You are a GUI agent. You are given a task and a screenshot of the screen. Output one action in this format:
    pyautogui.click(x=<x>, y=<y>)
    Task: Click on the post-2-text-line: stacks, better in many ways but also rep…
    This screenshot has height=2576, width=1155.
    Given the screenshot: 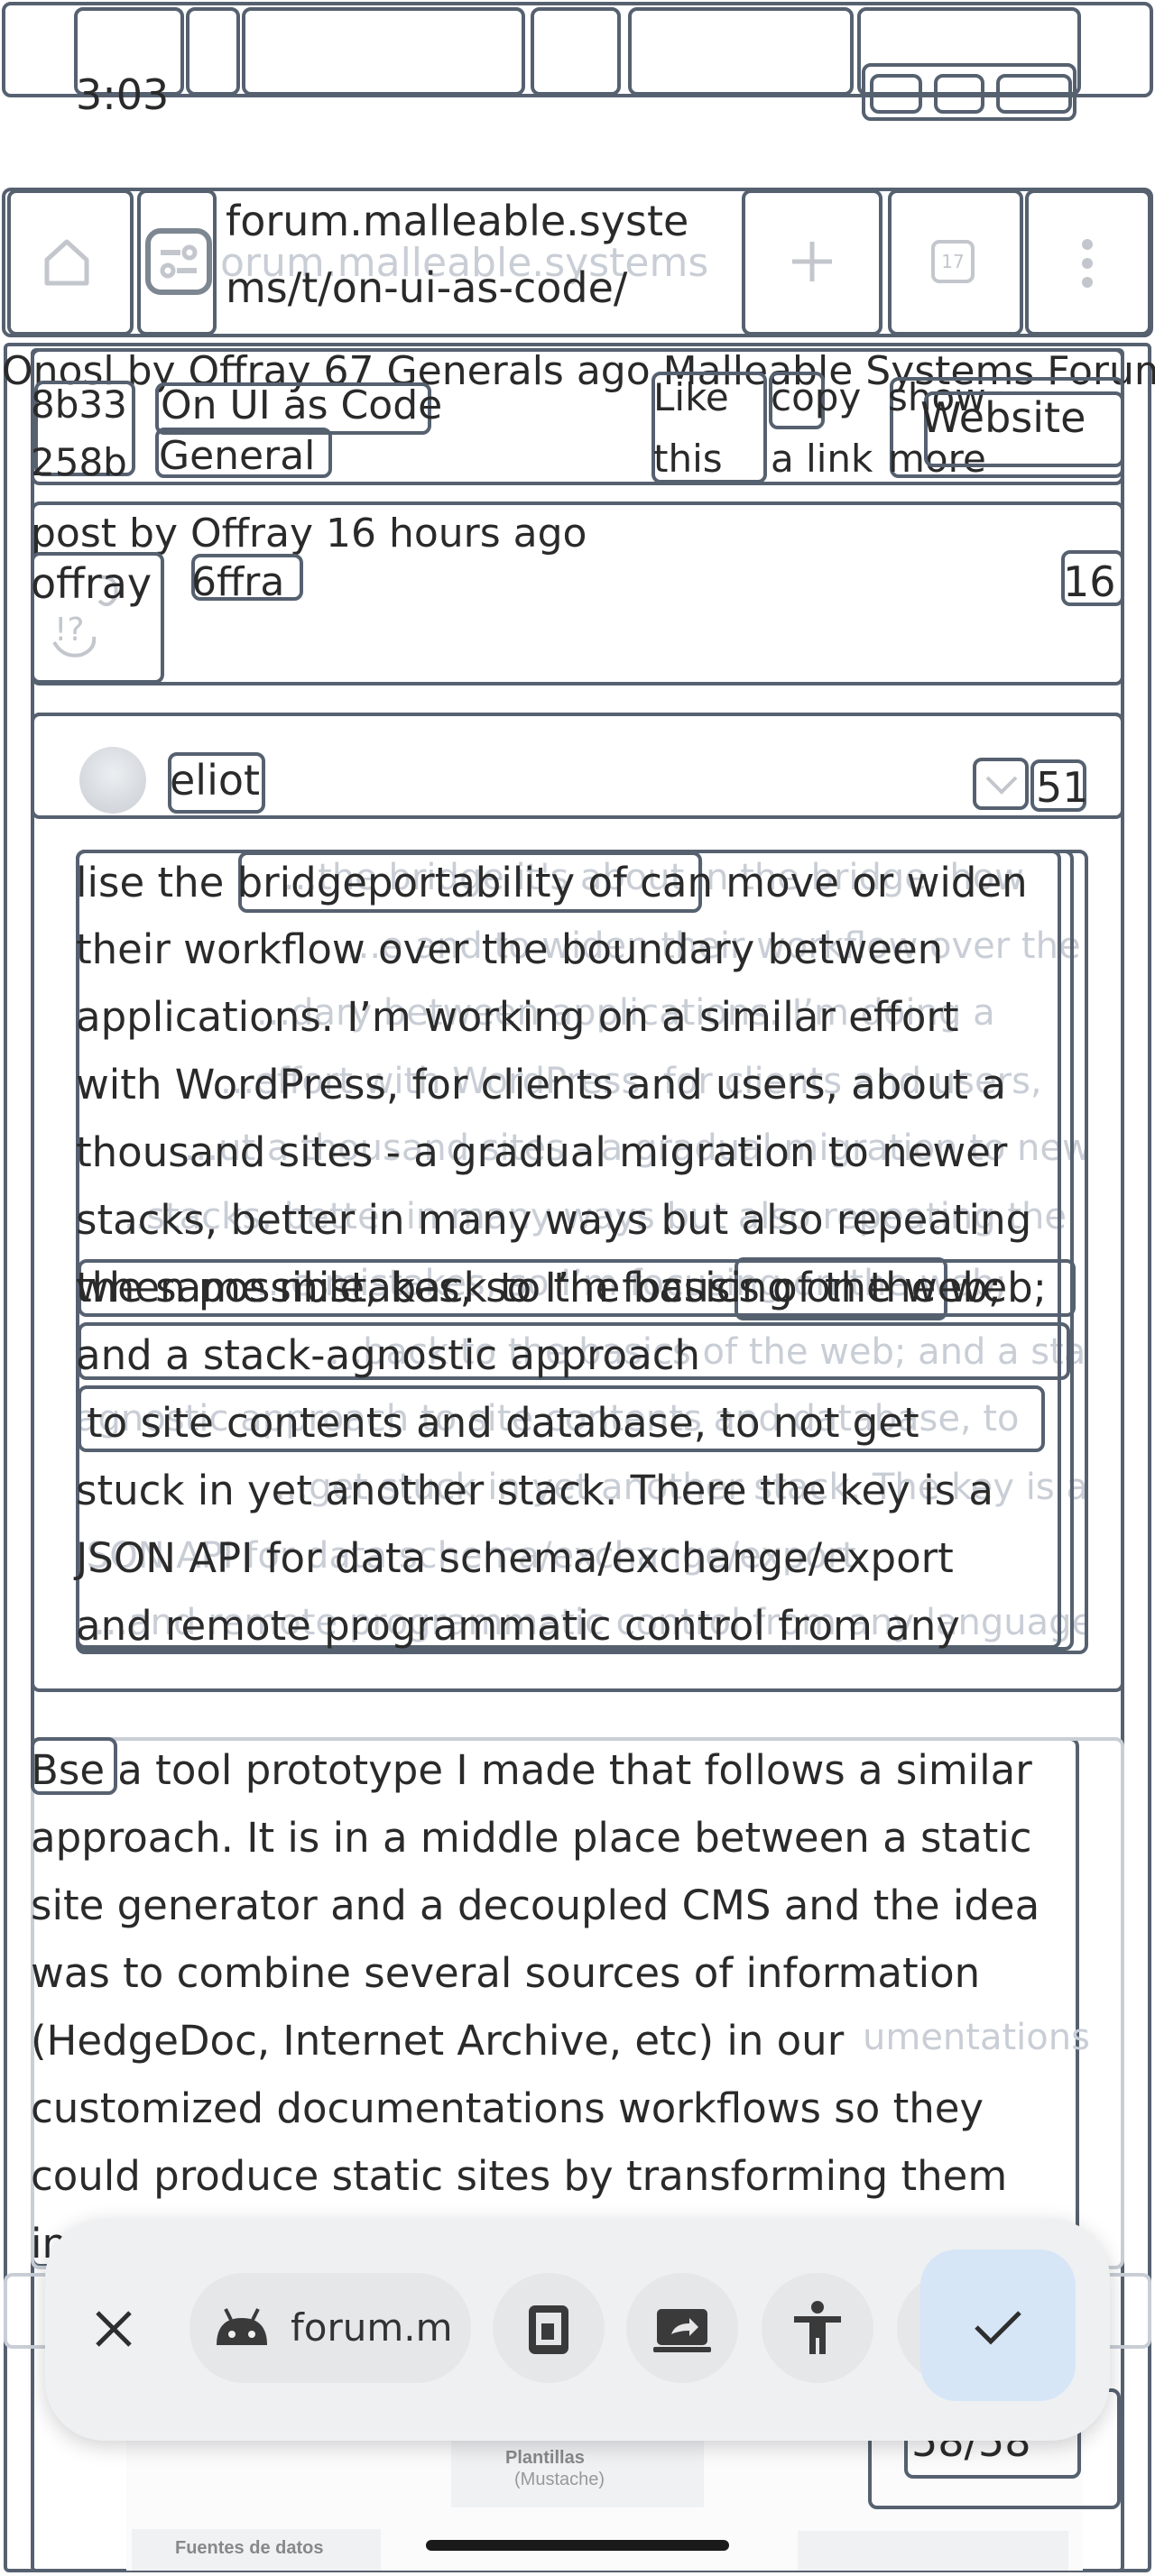 What is the action you would take?
    pyautogui.click(x=554, y=1220)
    